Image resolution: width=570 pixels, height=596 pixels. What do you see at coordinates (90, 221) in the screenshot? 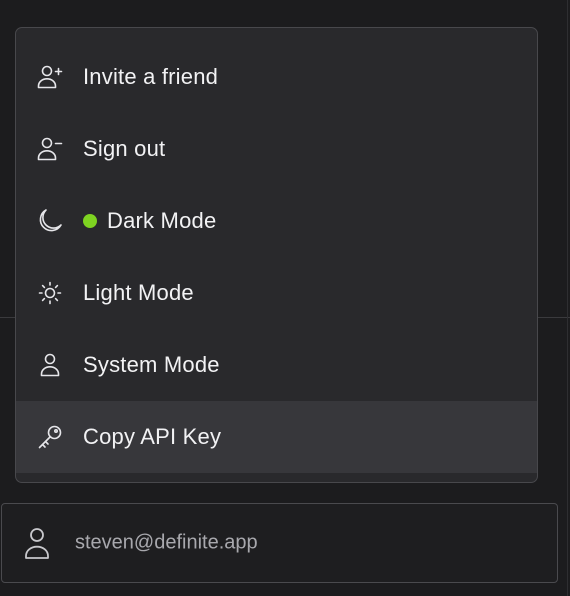
I see `active-mode-dot` at bounding box center [90, 221].